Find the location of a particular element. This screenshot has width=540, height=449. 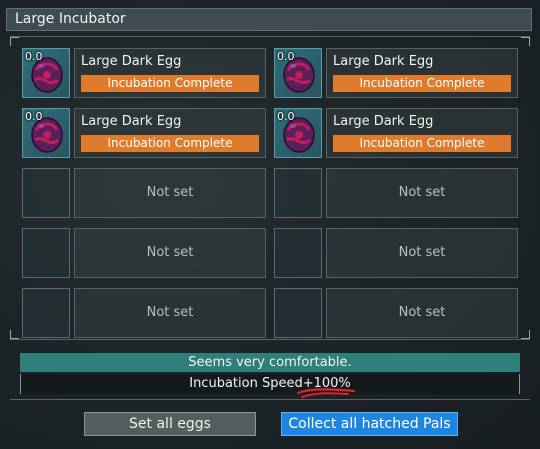

window-title: Large Incubator is located at coordinates (70, 19).